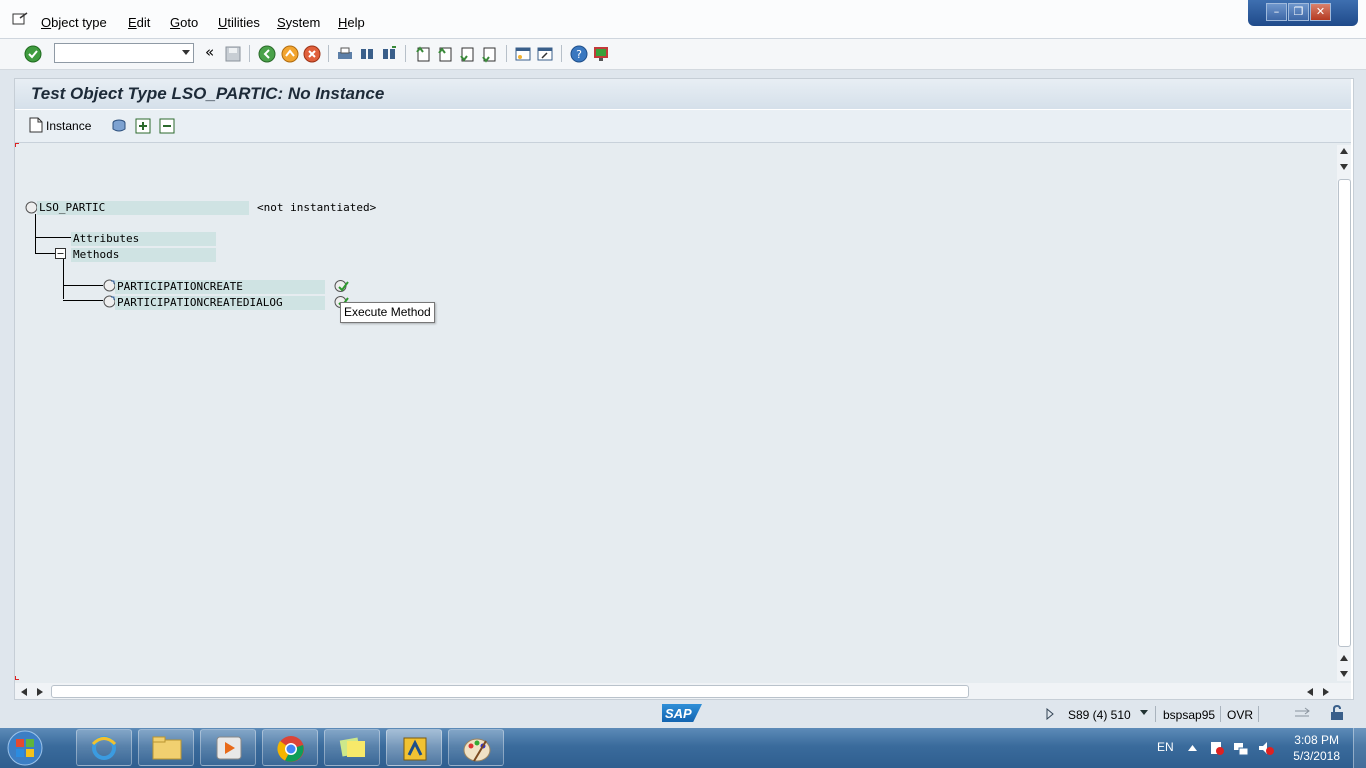  What do you see at coordinates (367, 54) in the screenshot?
I see `find-icon` at bounding box center [367, 54].